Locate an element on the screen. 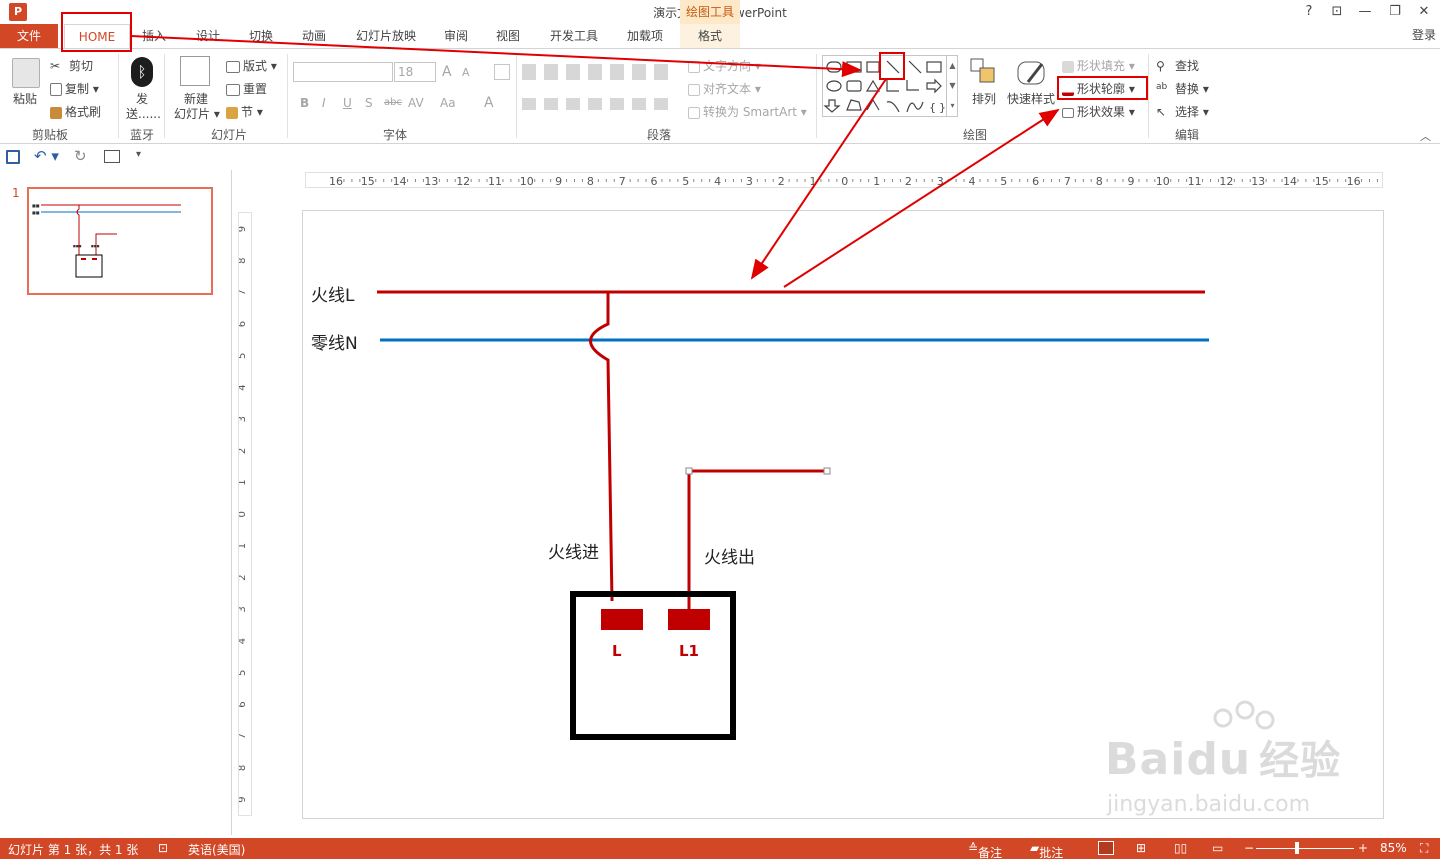 This screenshot has width=1440, height=859. tab-insert: 插入 is located at coordinates (154, 36).